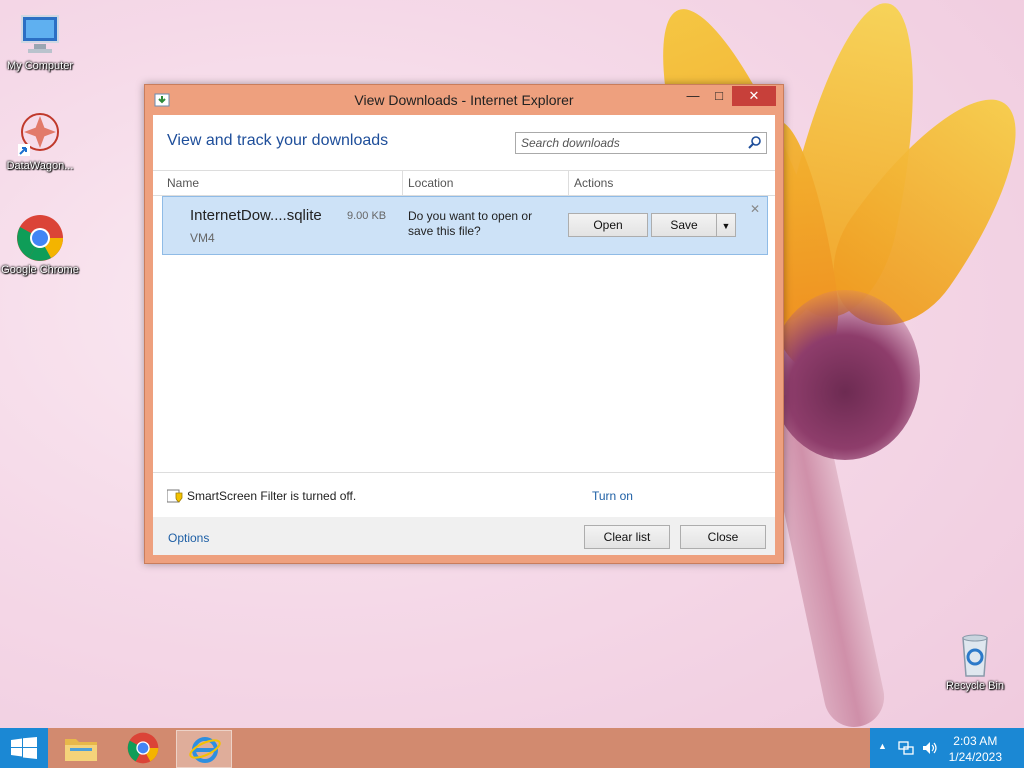 The image size is (1024, 768). I want to click on volume-icon, so click(930, 748).